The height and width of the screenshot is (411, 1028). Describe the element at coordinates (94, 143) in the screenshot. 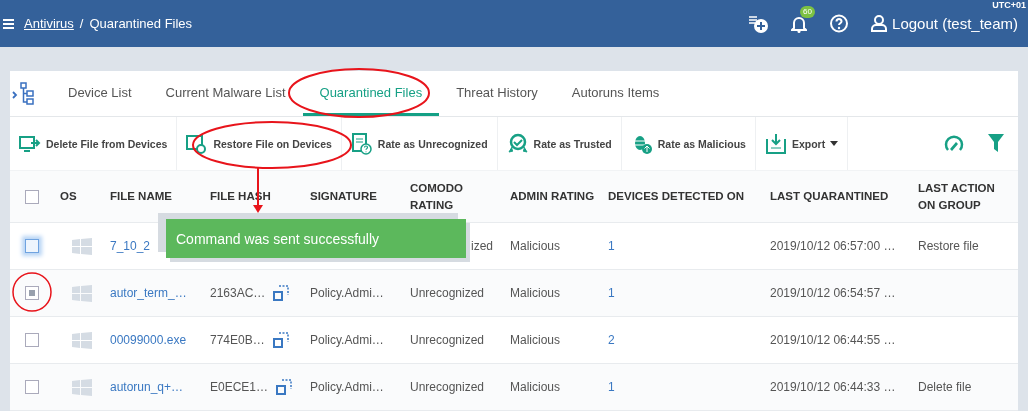

I see `toolbar-button: Delete File from Devices` at that location.